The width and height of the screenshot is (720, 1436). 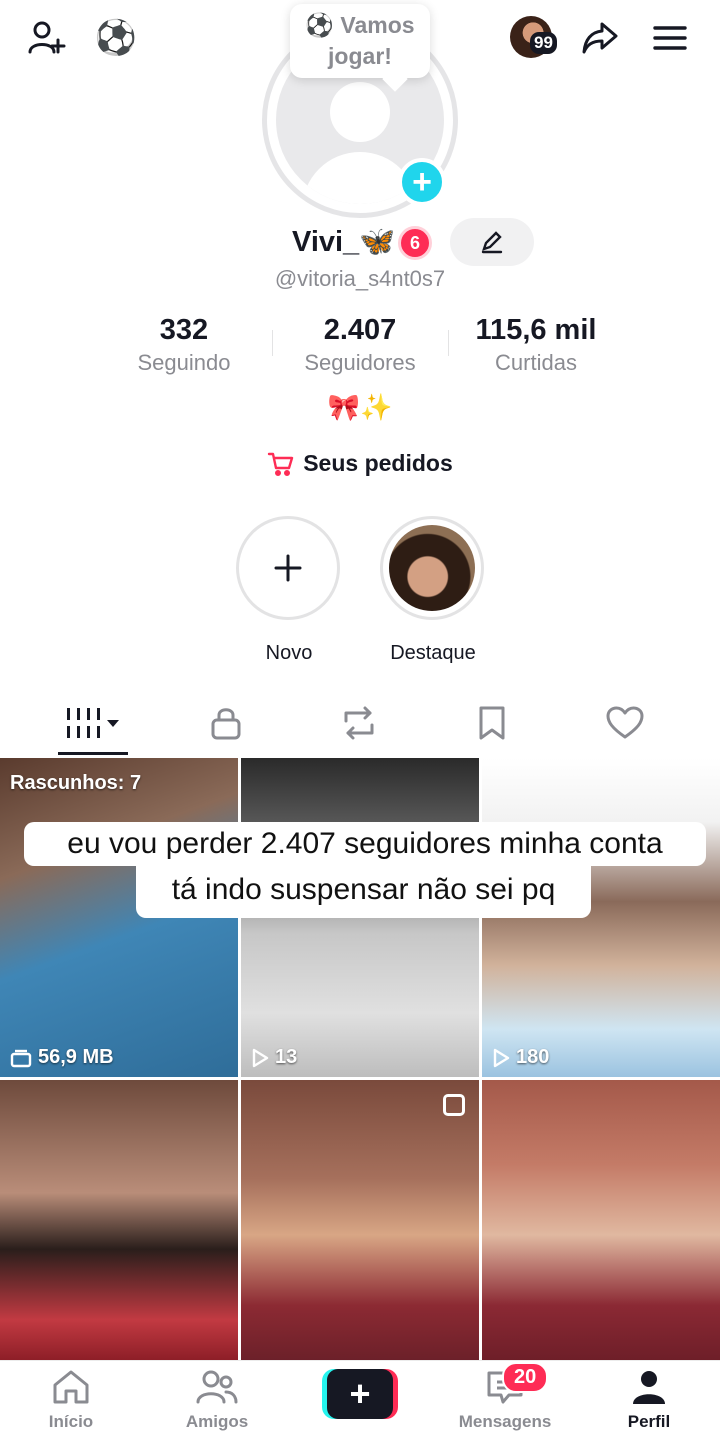 I want to click on content-tabs, so click(x=360, y=723).